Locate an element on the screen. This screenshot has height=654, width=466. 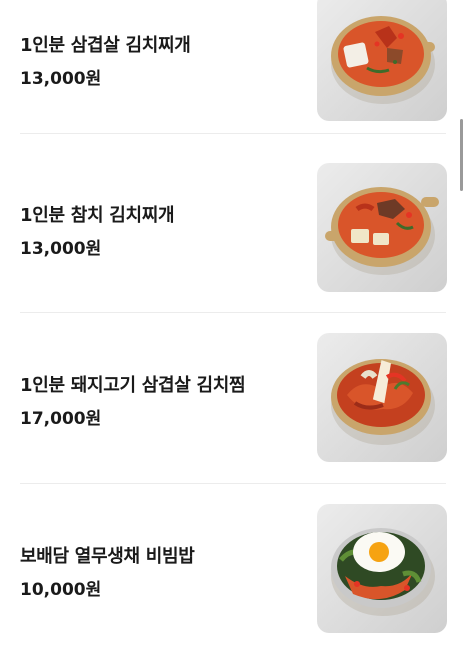
menu-item-name: 1인분 참치 김치찌개 is located at coordinates (97, 215).